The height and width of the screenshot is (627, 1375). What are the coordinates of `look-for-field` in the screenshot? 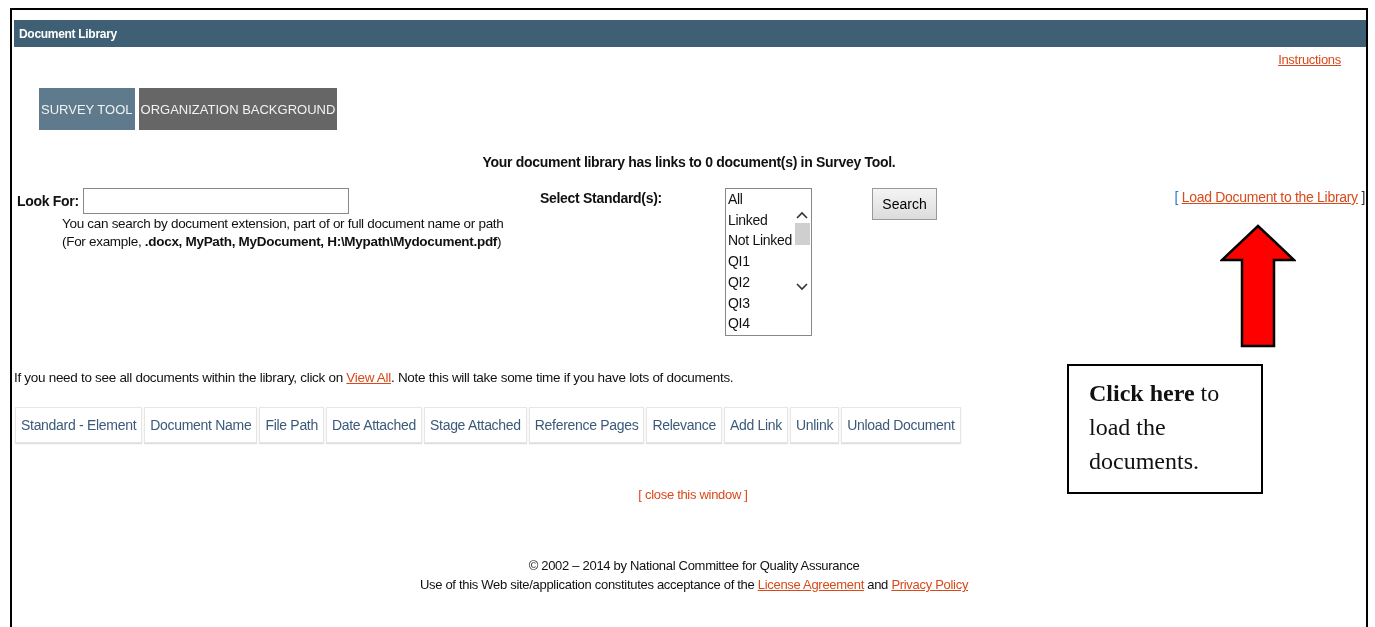 It's located at (215, 201).